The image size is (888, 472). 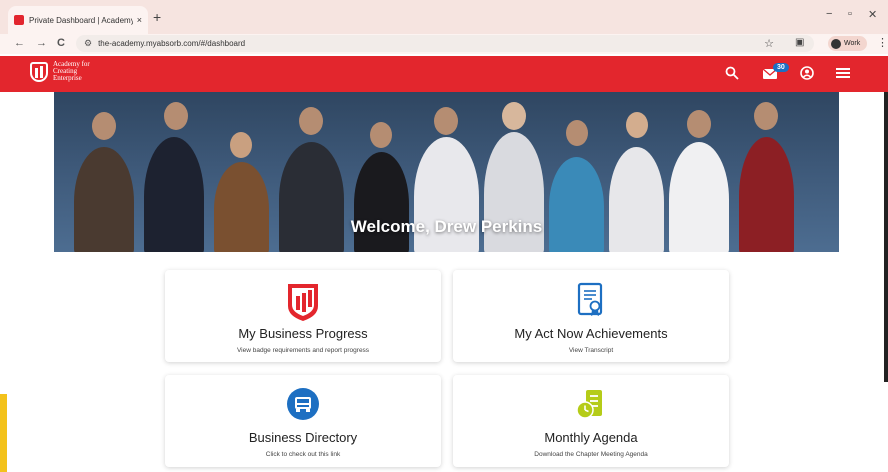 I want to click on url-text: the-academy.myabsorb.com/#/dashboard, so click(x=171, y=43).